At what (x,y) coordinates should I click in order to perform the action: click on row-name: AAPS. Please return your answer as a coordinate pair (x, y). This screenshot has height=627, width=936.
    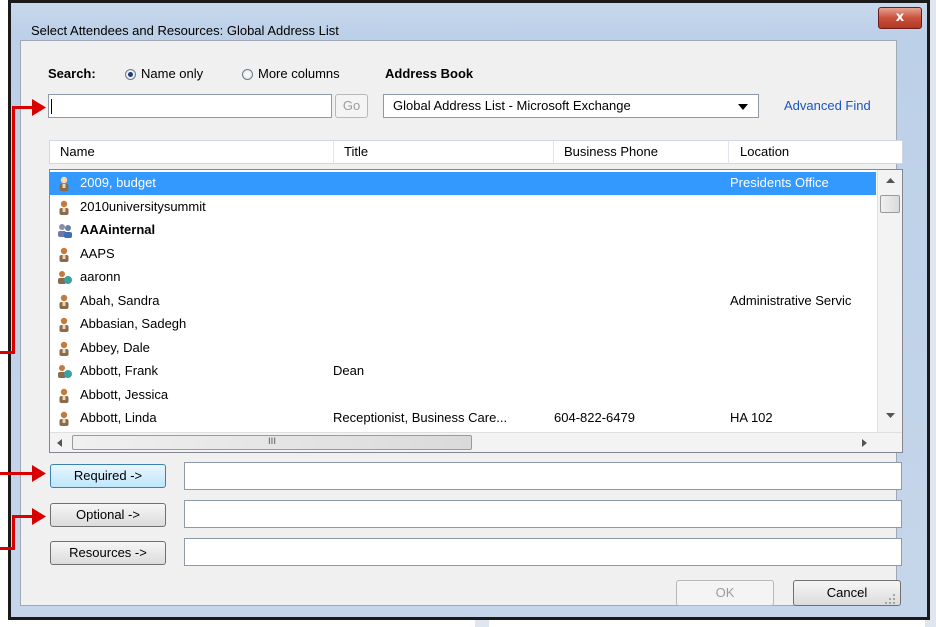
    Looking at the image, I should click on (97, 253).